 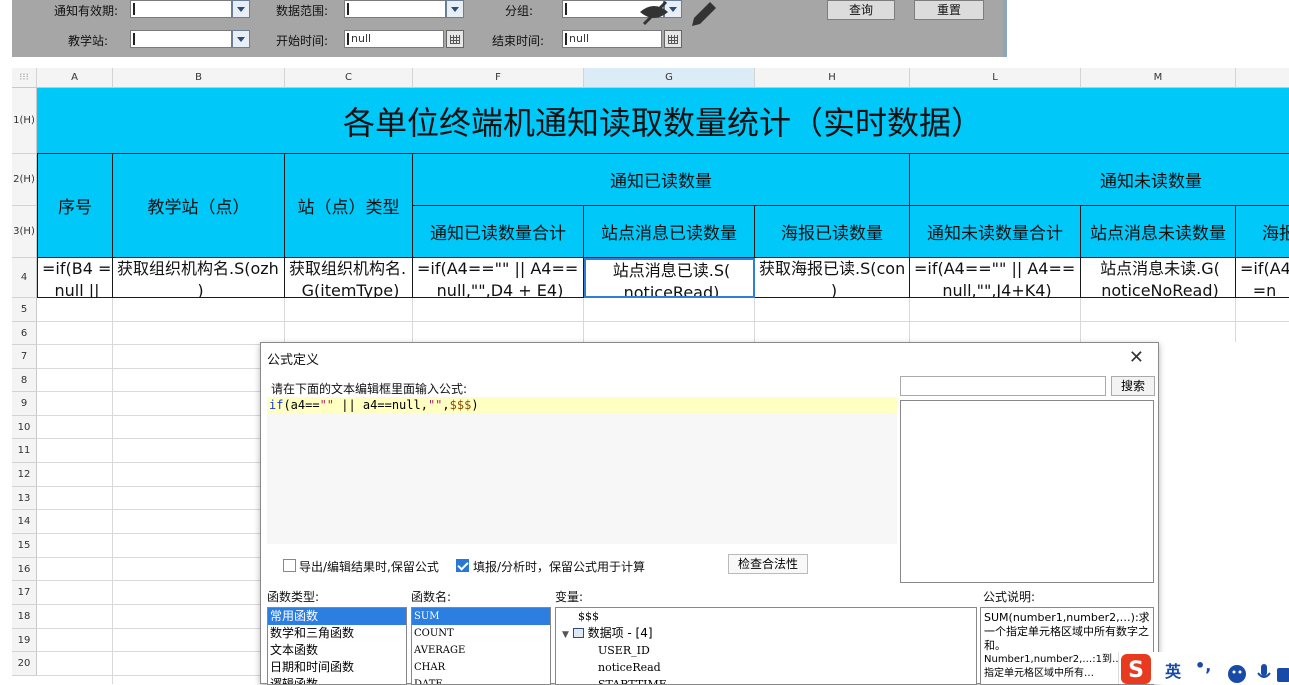 What do you see at coordinates (1099, 180) in the screenshot?
I see `header-group-unread: 通知未读数量` at bounding box center [1099, 180].